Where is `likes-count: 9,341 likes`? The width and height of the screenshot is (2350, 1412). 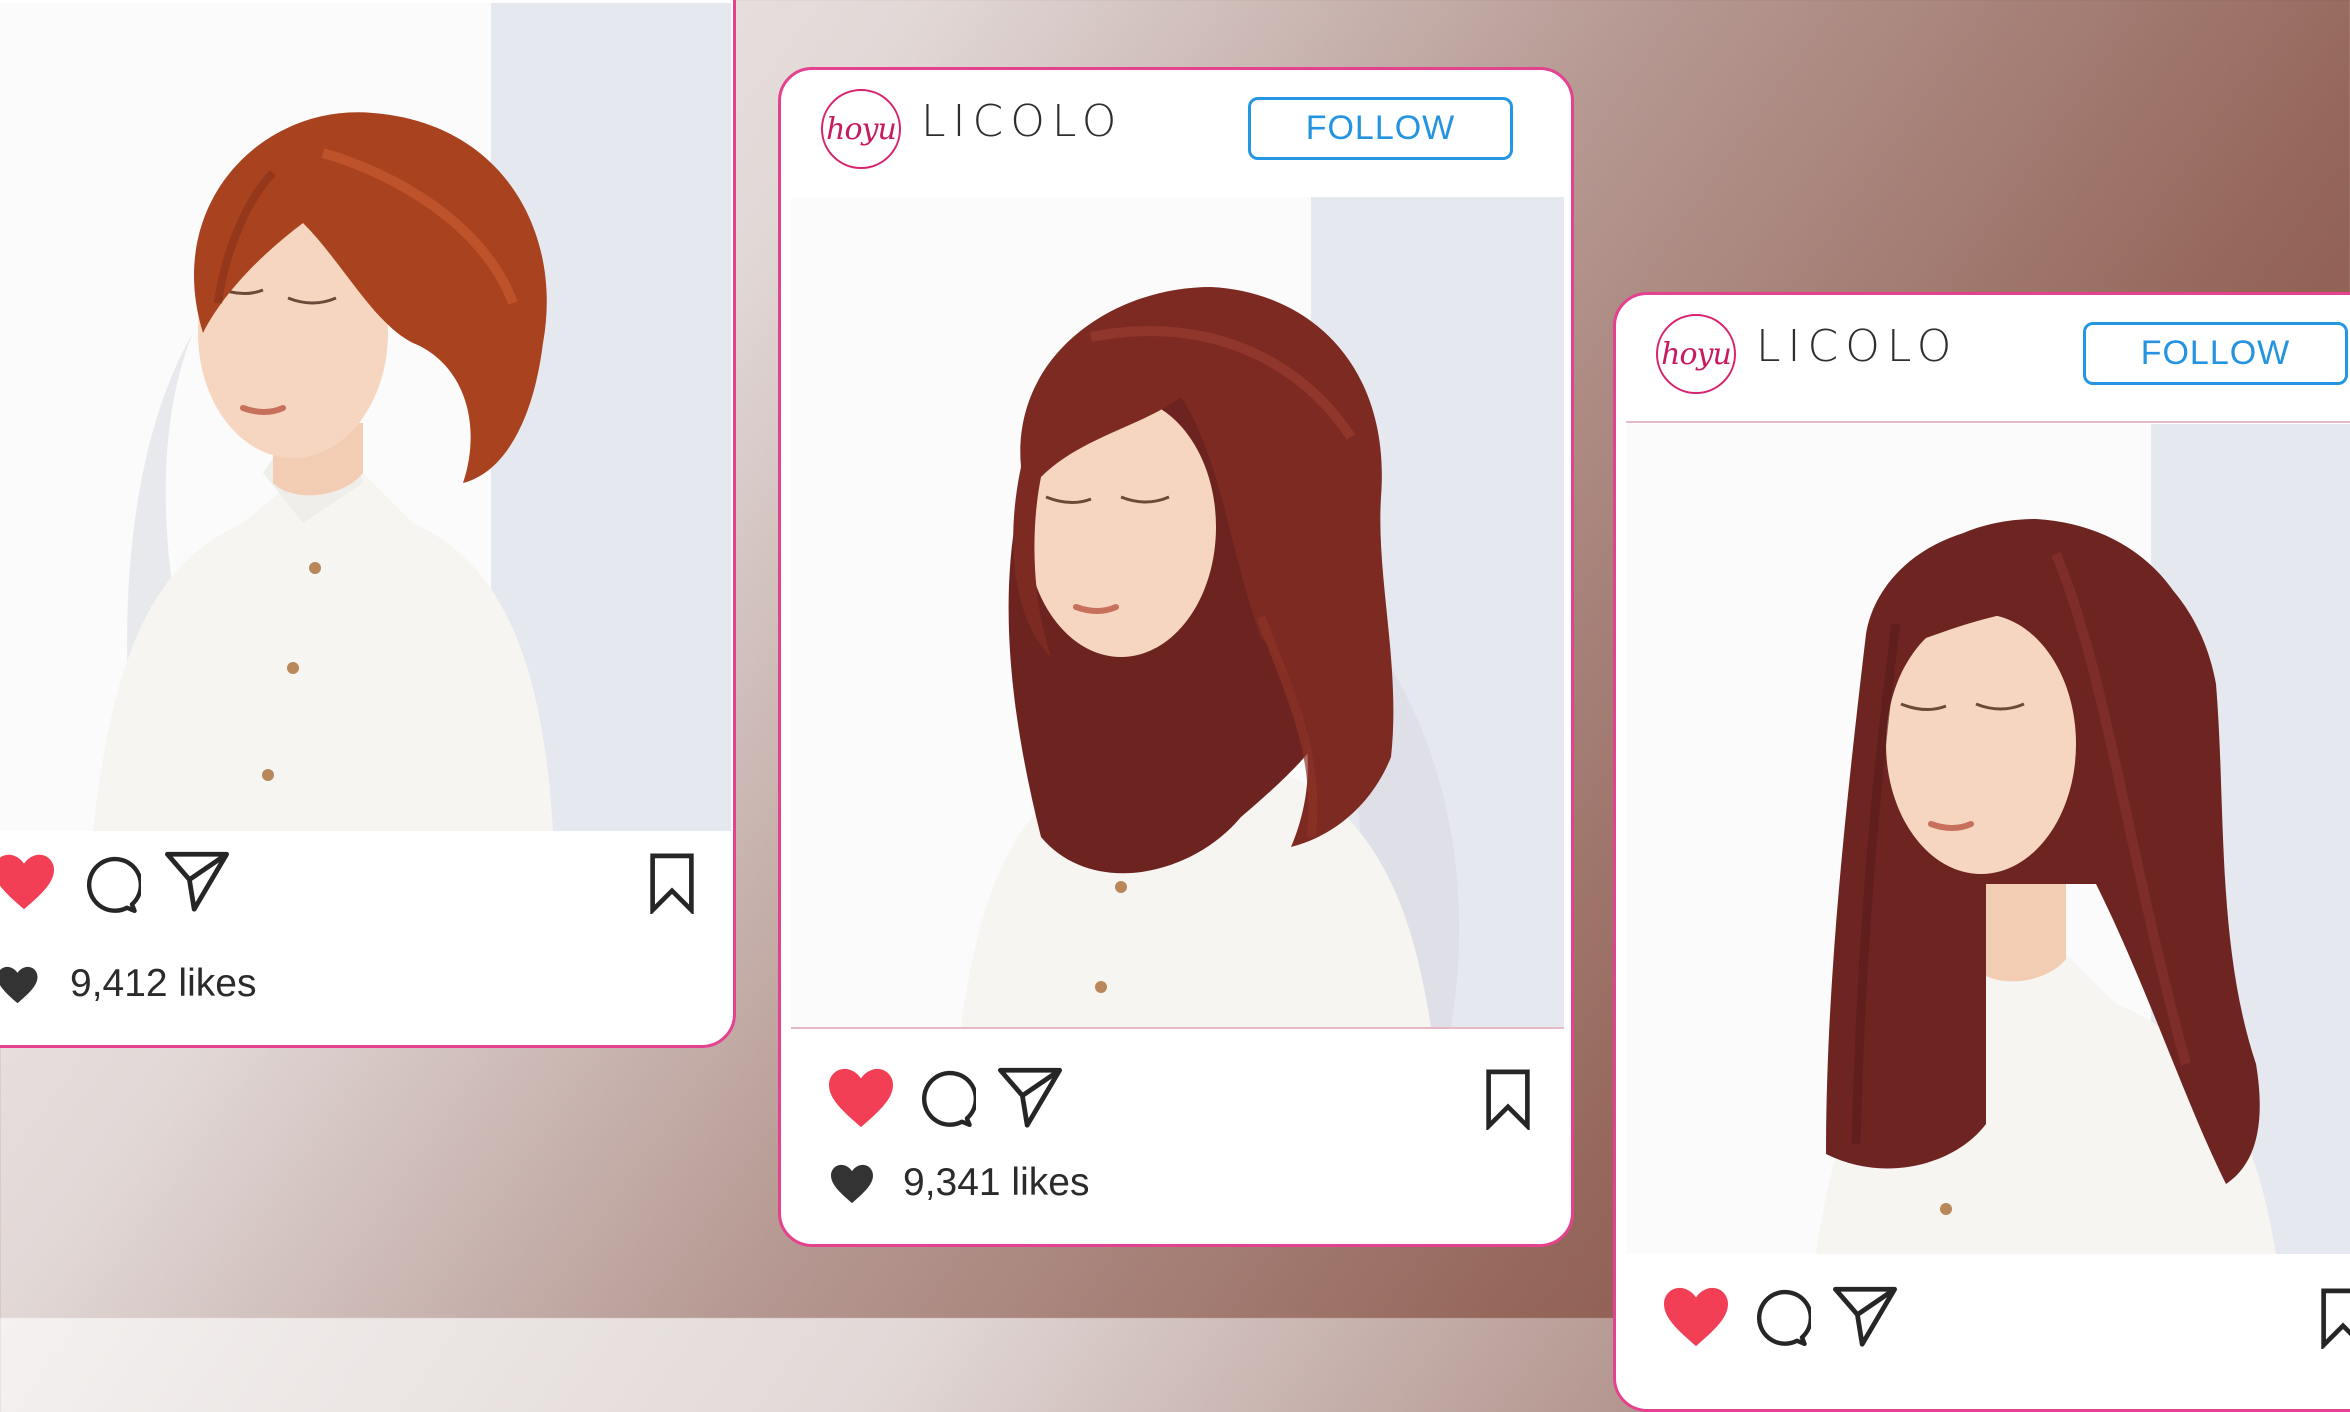
likes-count: 9,341 likes is located at coordinates (996, 1182).